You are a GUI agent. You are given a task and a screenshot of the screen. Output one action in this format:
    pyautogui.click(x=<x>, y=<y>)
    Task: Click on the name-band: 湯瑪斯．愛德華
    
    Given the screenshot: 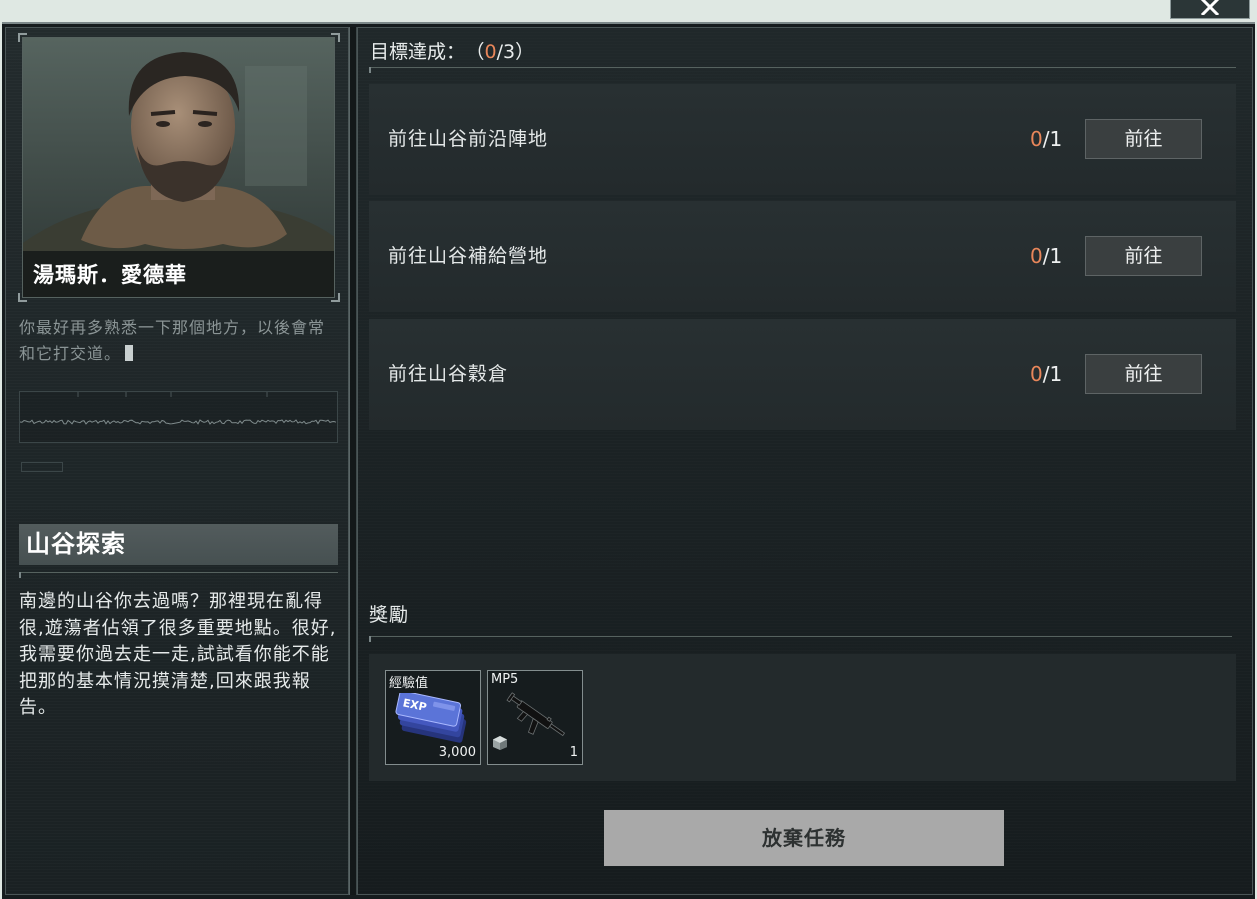 What is the action you would take?
    pyautogui.click(x=178, y=274)
    